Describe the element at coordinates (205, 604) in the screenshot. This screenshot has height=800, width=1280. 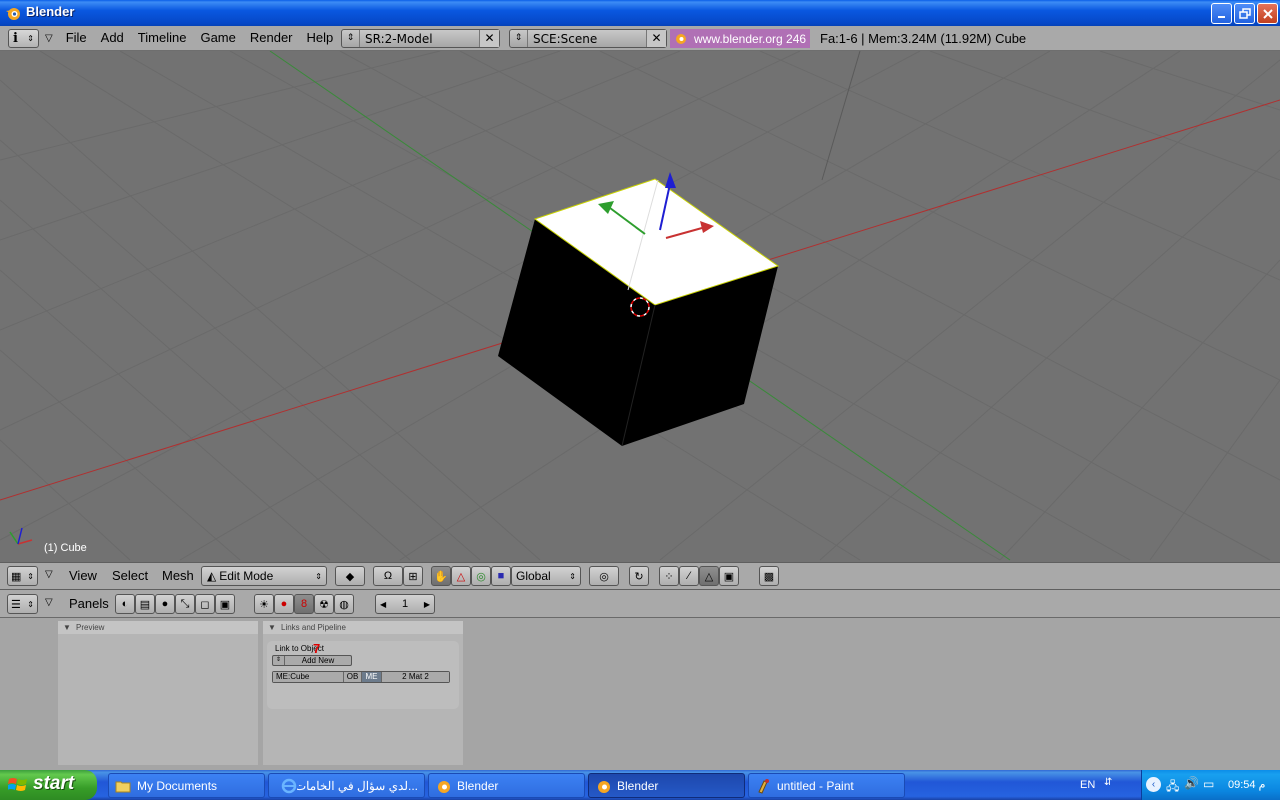
I see `editing-context-button: ◻` at that location.